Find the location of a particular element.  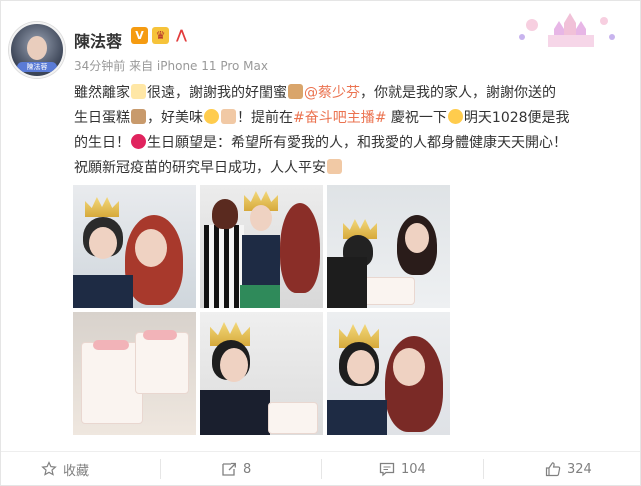

action-bar: 收藏 8 104 324 is located at coordinates (320, 468).